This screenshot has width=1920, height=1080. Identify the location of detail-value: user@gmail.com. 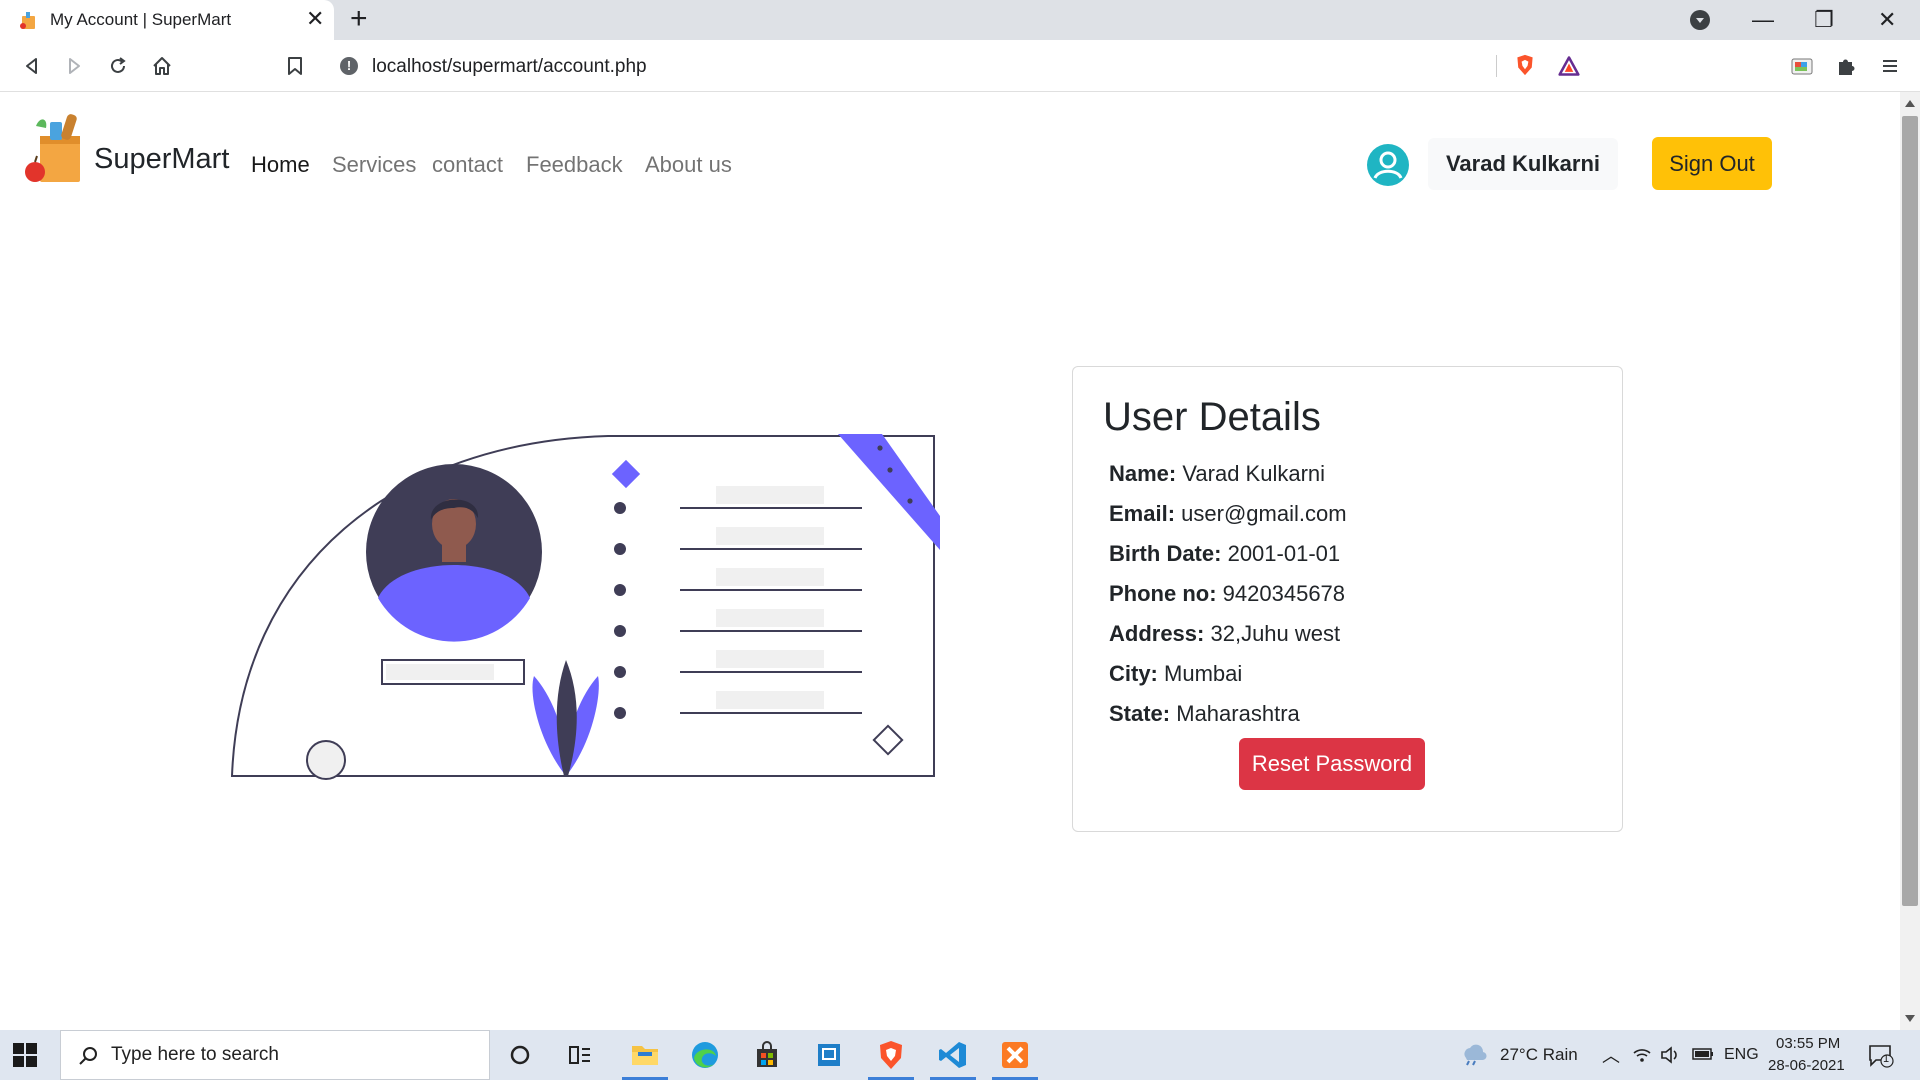
(1264, 513).